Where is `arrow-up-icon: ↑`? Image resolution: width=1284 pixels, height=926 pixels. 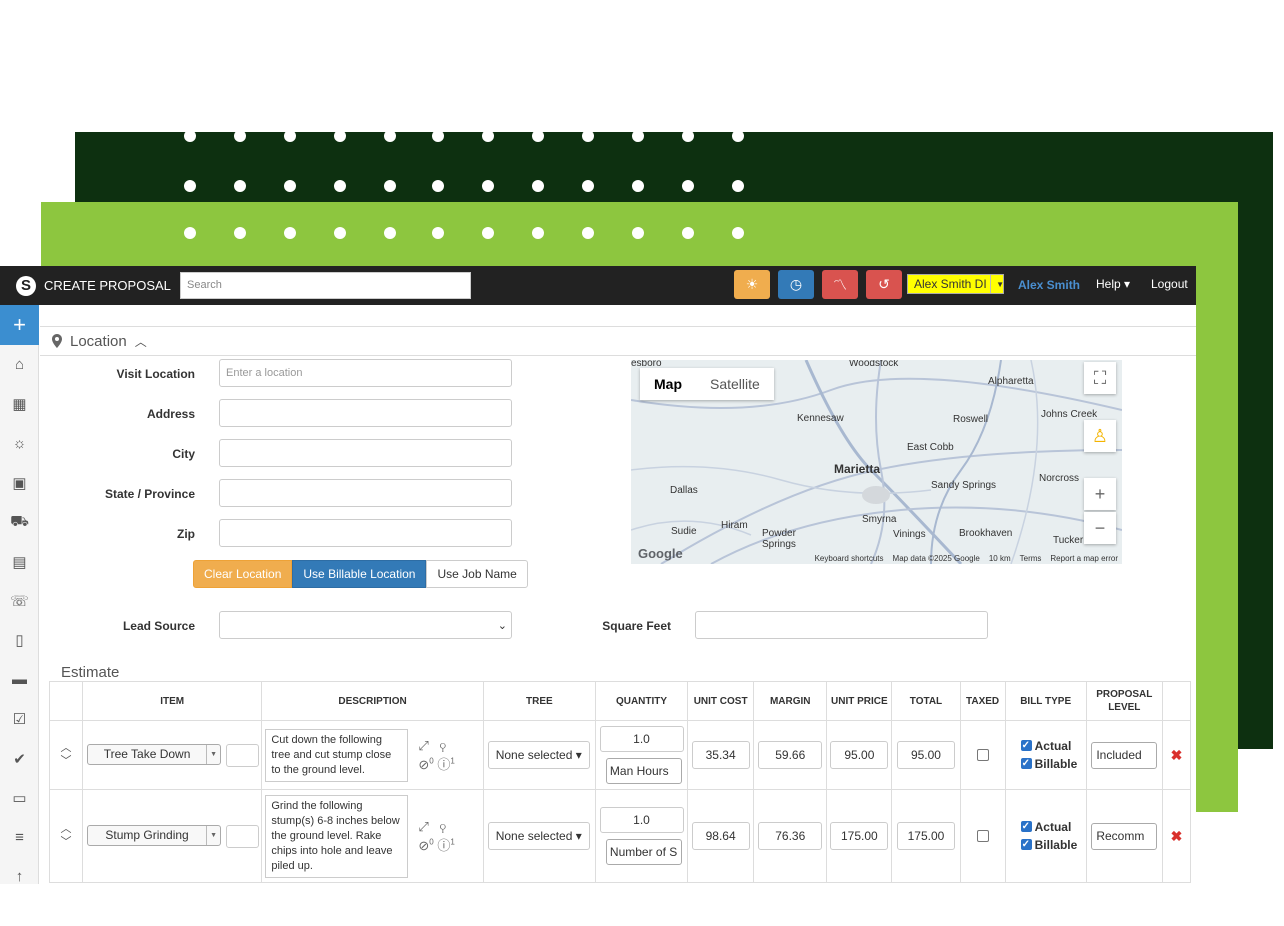 arrow-up-icon: ↑ is located at coordinates (19, 870).